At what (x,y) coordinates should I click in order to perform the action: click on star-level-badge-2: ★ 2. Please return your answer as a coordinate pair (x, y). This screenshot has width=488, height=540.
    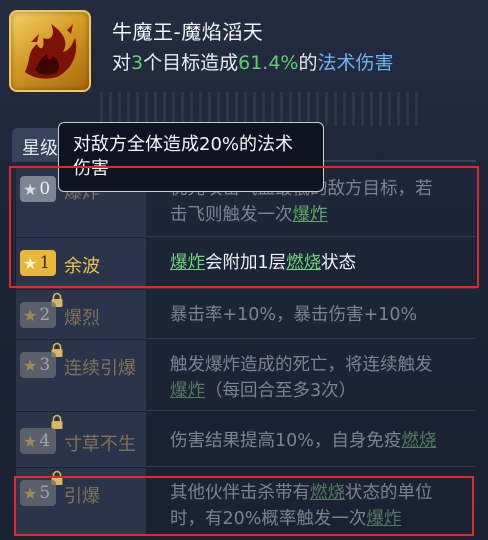
    Looking at the image, I should click on (38, 315).